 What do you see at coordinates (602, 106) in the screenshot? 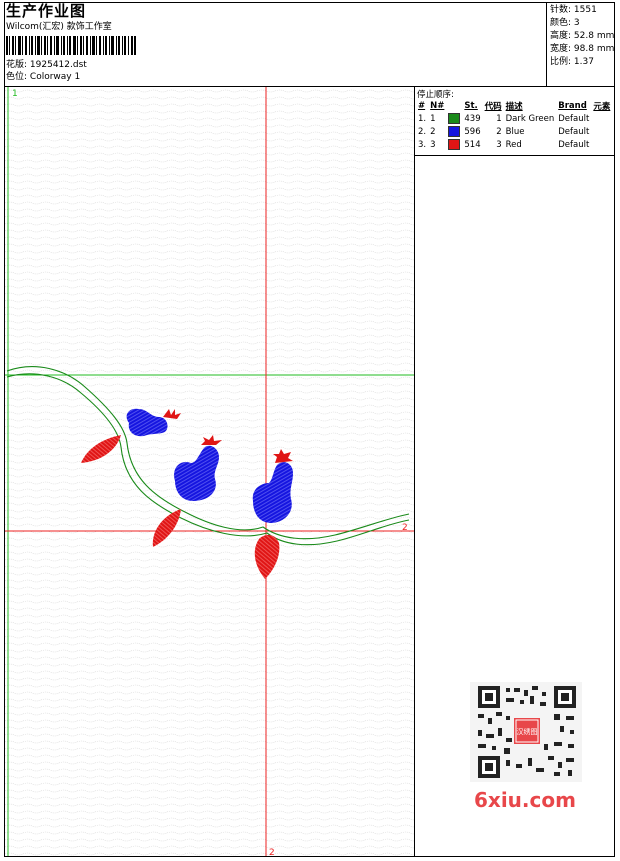
I see `col-element: 元素` at bounding box center [602, 106].